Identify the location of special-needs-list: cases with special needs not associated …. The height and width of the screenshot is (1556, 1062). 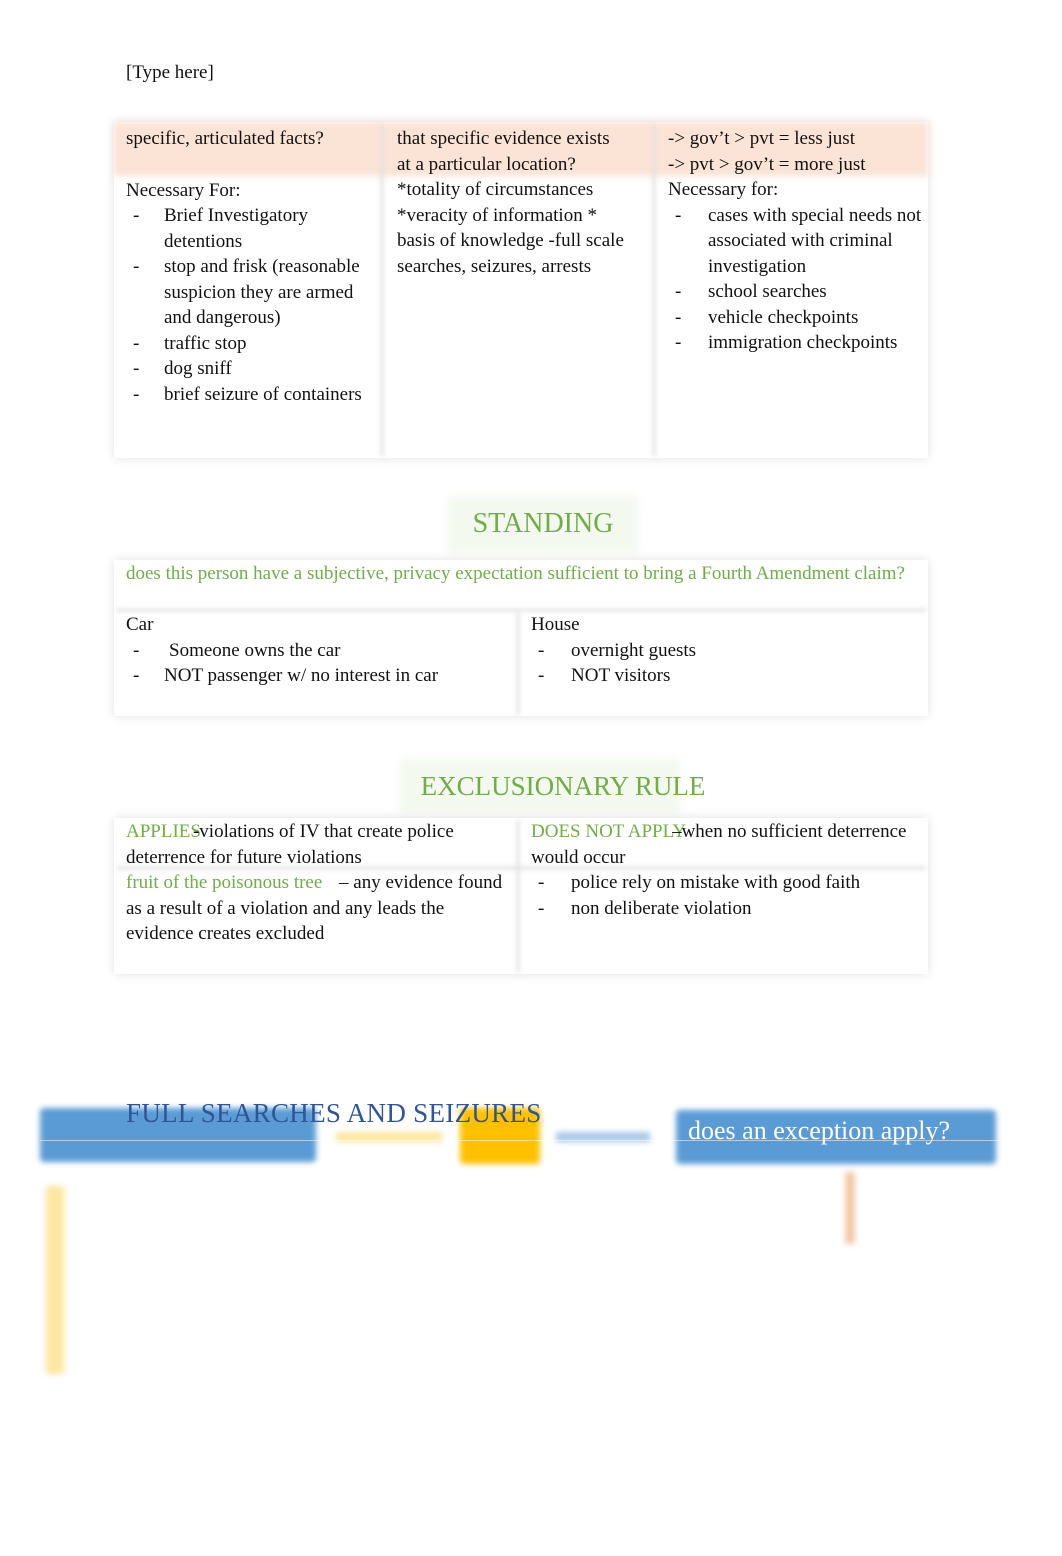
(796, 279).